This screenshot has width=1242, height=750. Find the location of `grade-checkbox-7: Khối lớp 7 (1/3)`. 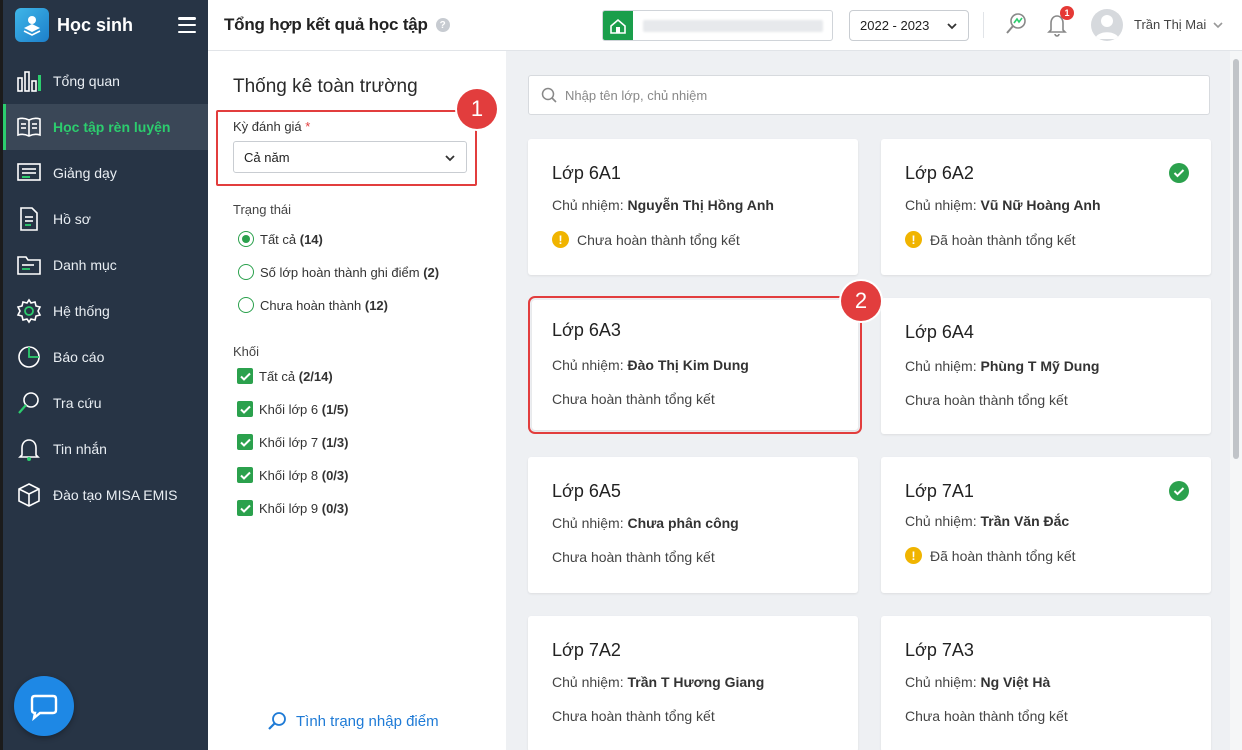

grade-checkbox-7: Khối lớp 7 (1/3) is located at coordinates (292, 442).